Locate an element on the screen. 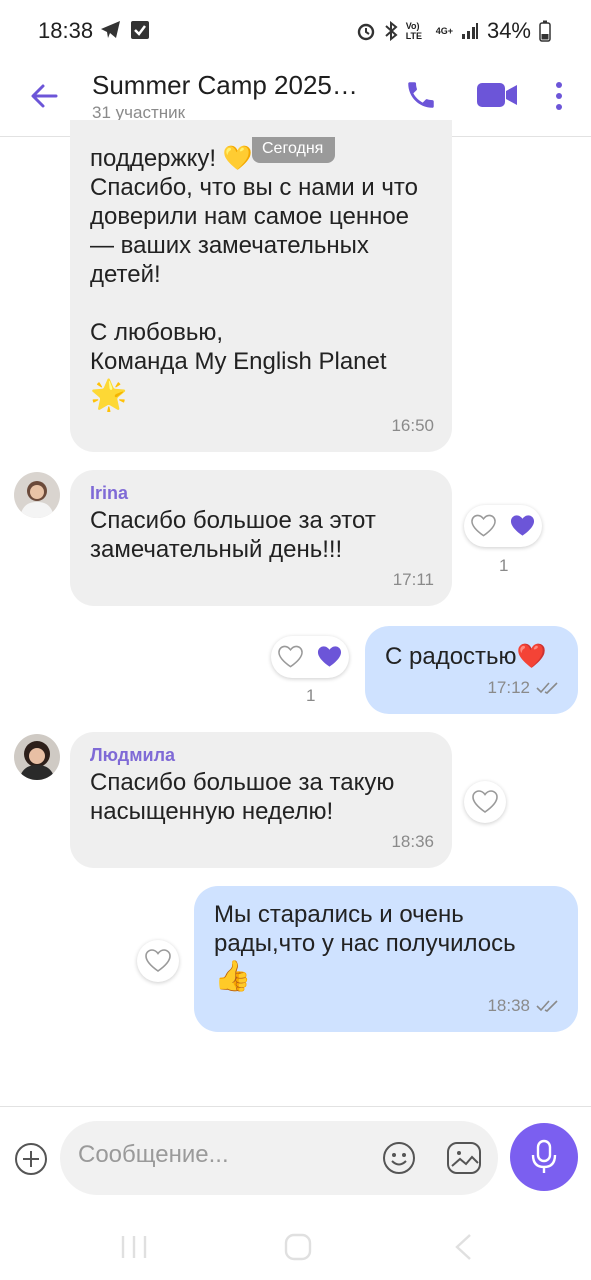 Image resolution: width=591 pixels, height=1280 pixels. emoji-icon is located at coordinates (399, 1158).